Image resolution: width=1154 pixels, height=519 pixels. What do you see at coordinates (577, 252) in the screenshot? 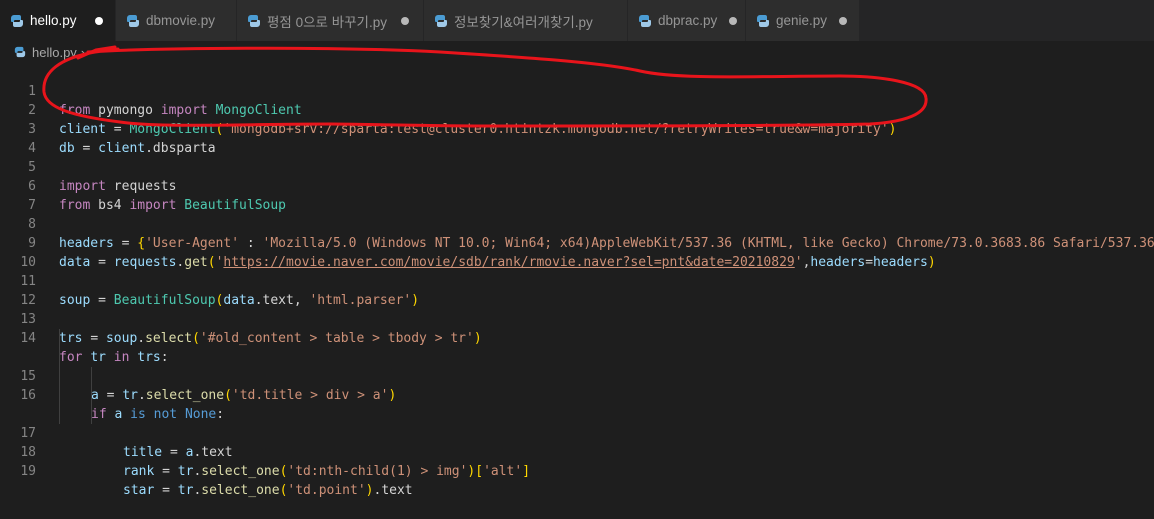
I see `code-line: 10` at bounding box center [577, 252].